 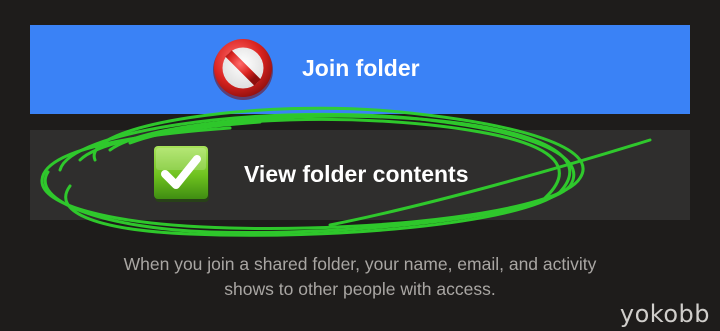 I want to click on notice-line-2: shows to other people with access., so click(x=360, y=289).